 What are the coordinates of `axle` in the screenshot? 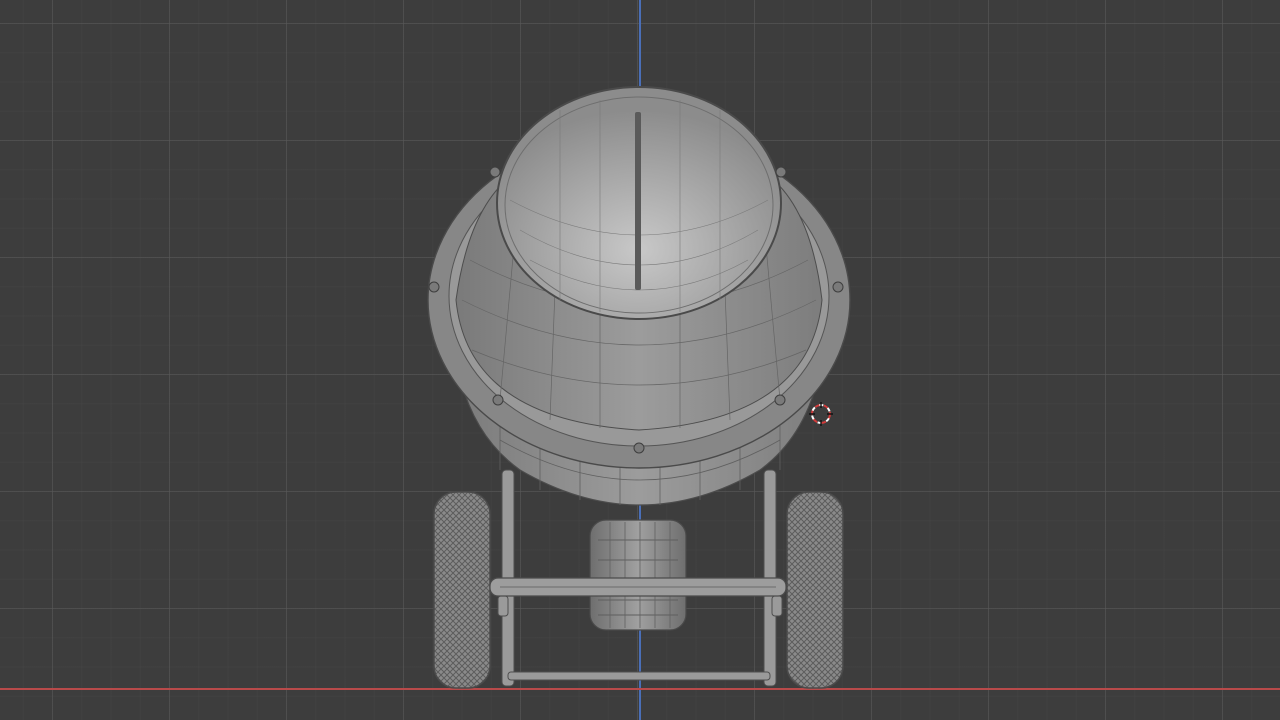 It's located at (638, 587).